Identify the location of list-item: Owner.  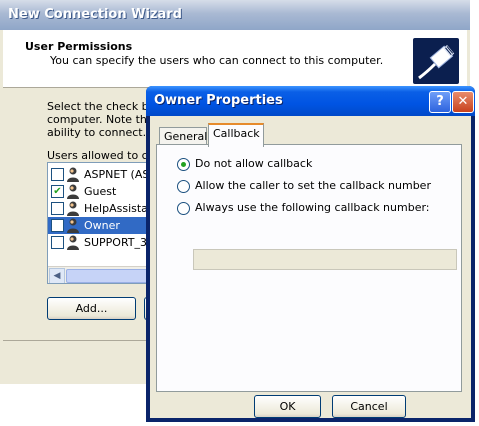
(99, 225).